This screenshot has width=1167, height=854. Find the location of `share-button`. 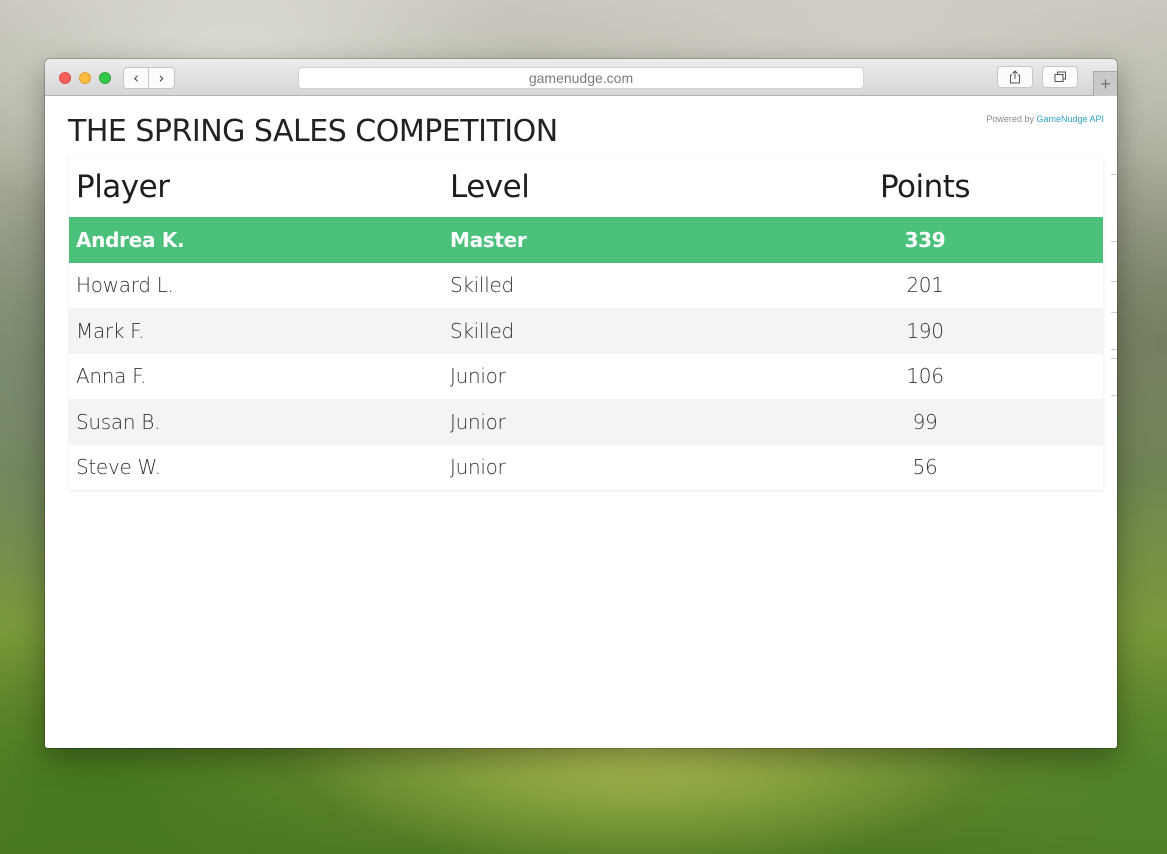

share-button is located at coordinates (1015, 77).